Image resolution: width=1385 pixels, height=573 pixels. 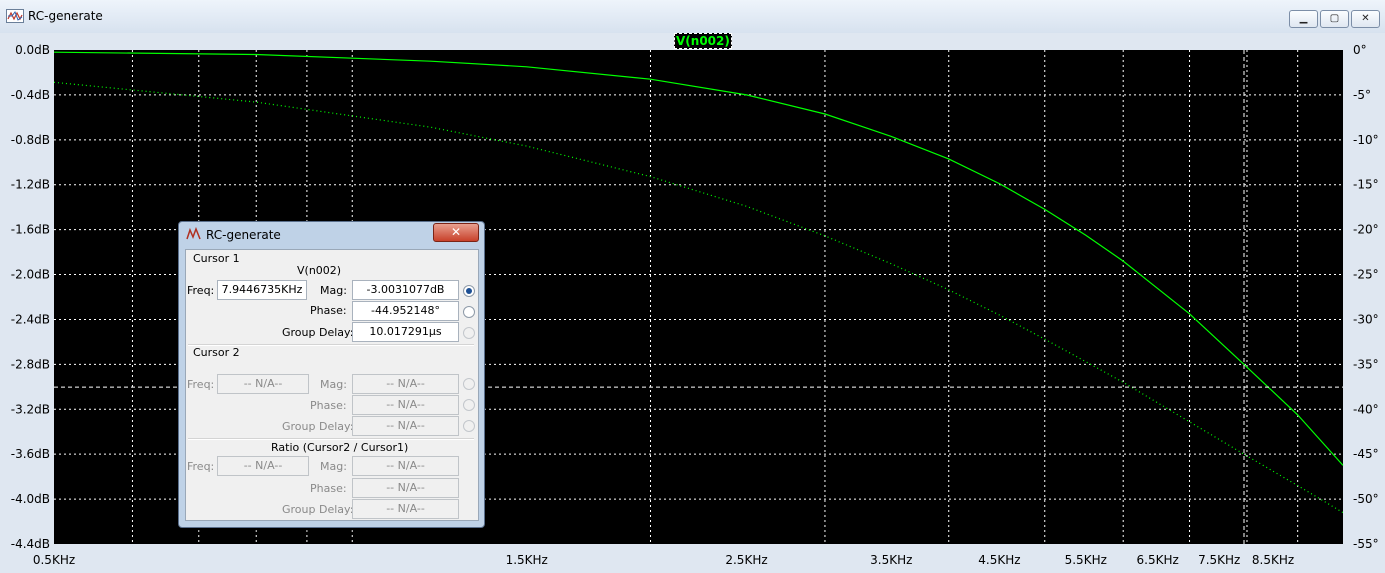 What do you see at coordinates (891, 560) in the screenshot?
I see `x-tick-label: 3.5KHz` at bounding box center [891, 560].